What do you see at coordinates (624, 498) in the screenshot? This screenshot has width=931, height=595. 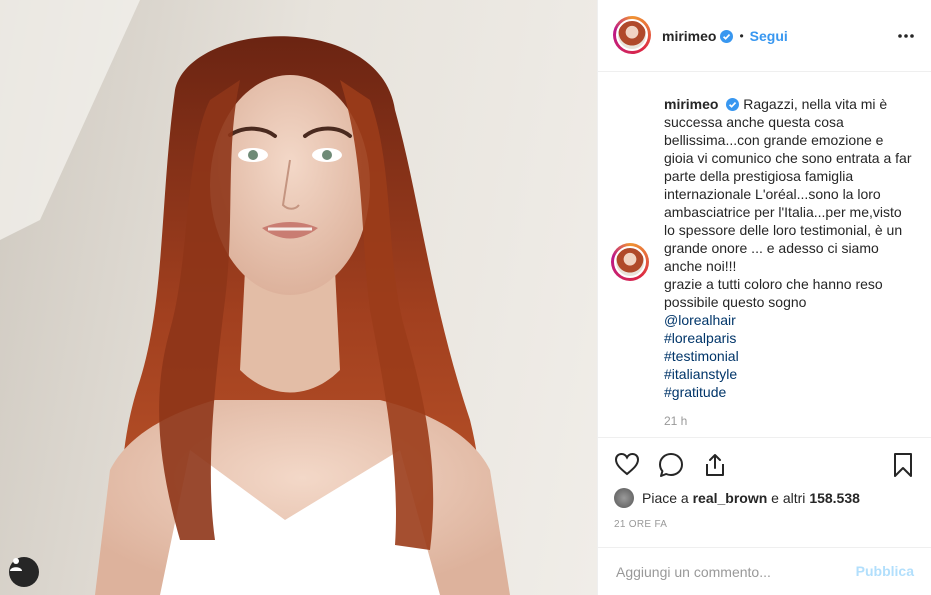 I see `liker-avatar` at bounding box center [624, 498].